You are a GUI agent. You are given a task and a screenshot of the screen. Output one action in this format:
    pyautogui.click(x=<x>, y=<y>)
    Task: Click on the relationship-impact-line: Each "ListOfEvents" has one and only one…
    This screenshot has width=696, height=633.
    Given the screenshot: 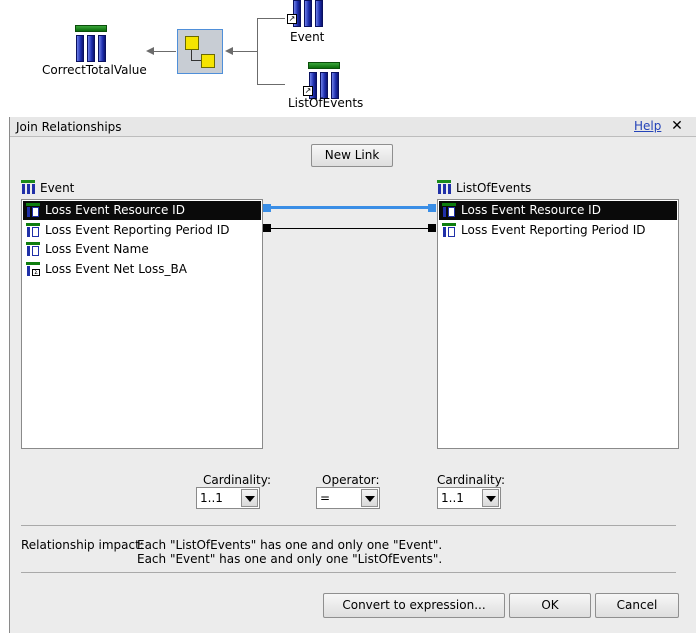 What is the action you would take?
    pyautogui.click(x=290, y=545)
    